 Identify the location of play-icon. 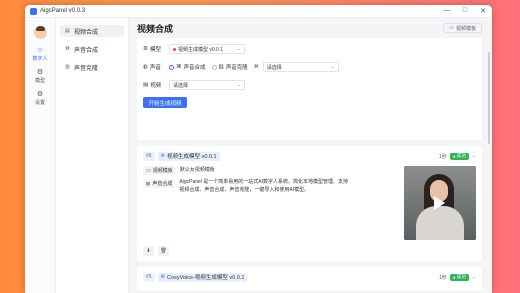
(439, 203).